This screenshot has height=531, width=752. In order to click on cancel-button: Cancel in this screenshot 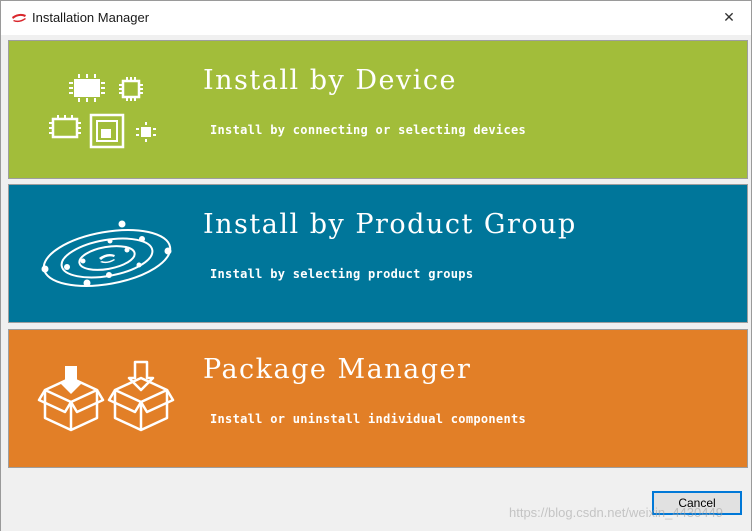, I will do `click(697, 503)`.